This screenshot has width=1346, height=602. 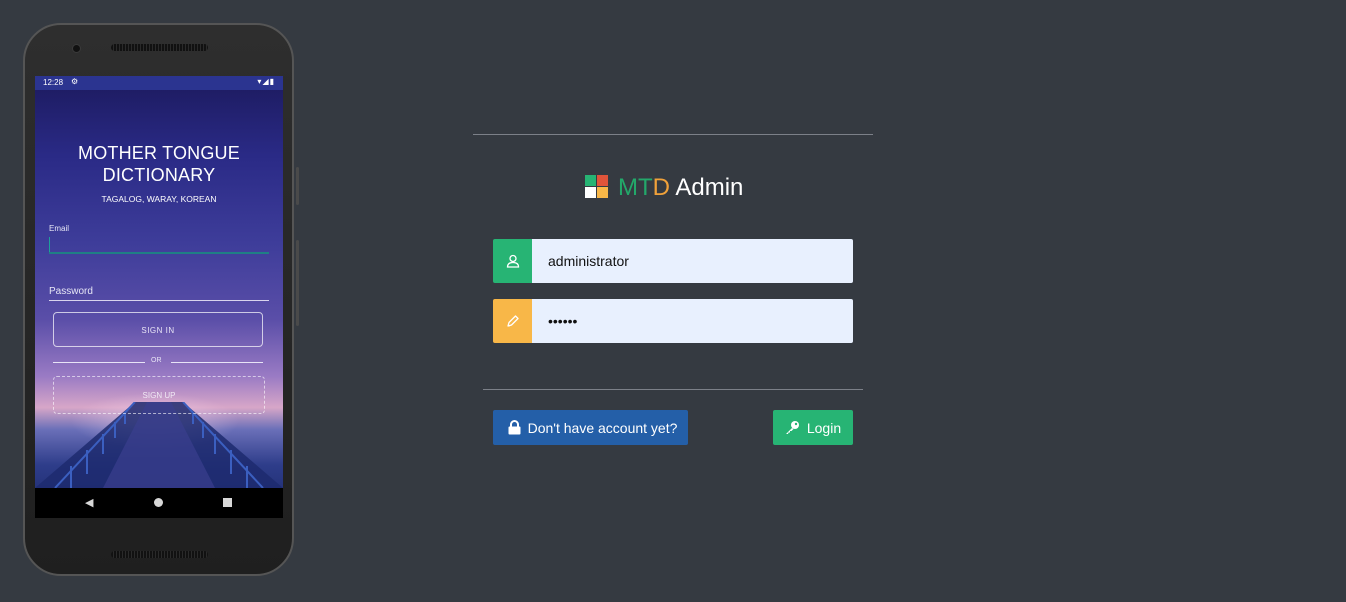 I want to click on phone-power-button, so click(x=297, y=186).